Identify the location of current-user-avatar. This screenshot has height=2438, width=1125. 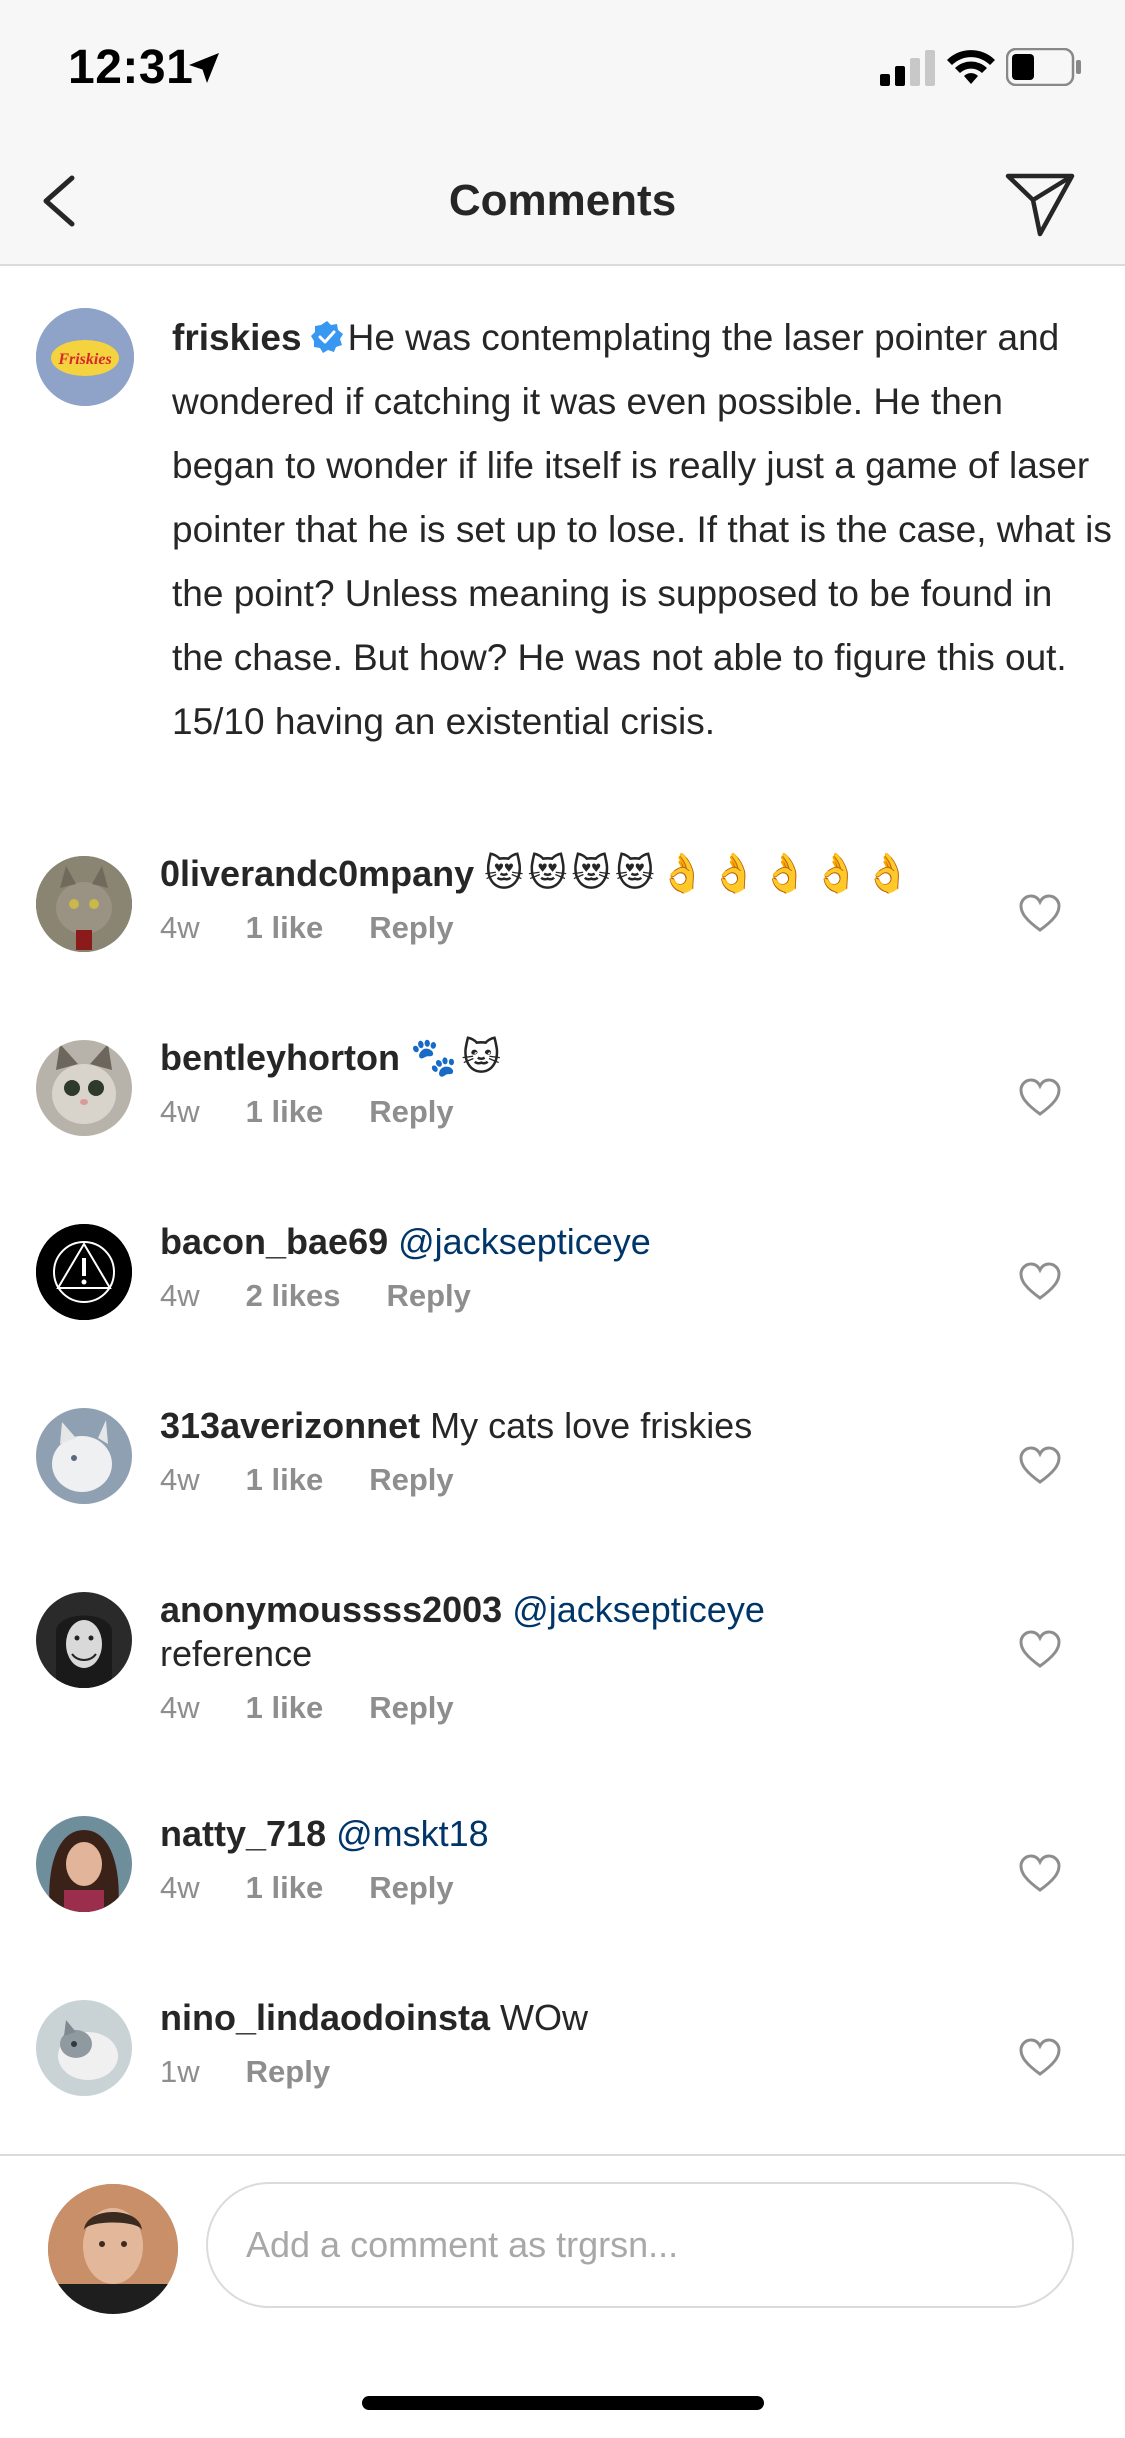
(113, 2249).